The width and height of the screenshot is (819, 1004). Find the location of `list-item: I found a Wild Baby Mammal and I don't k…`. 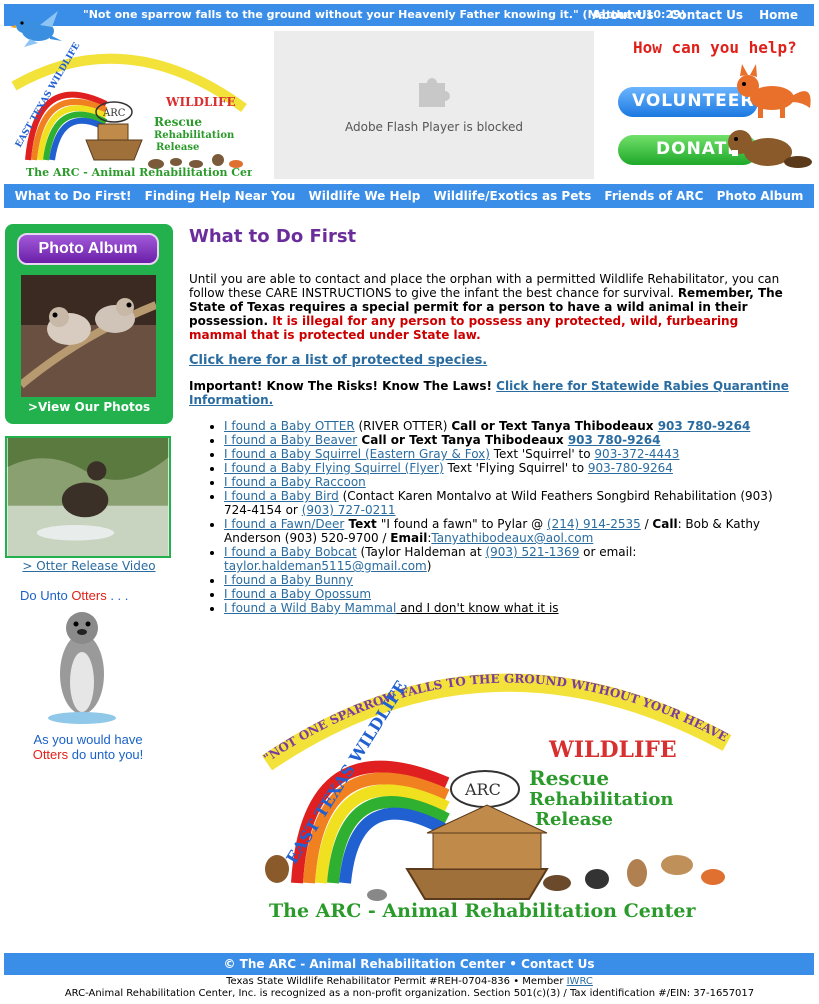

list-item: I found a Wild Baby Mammal and I don't k… is located at coordinates (511, 608).